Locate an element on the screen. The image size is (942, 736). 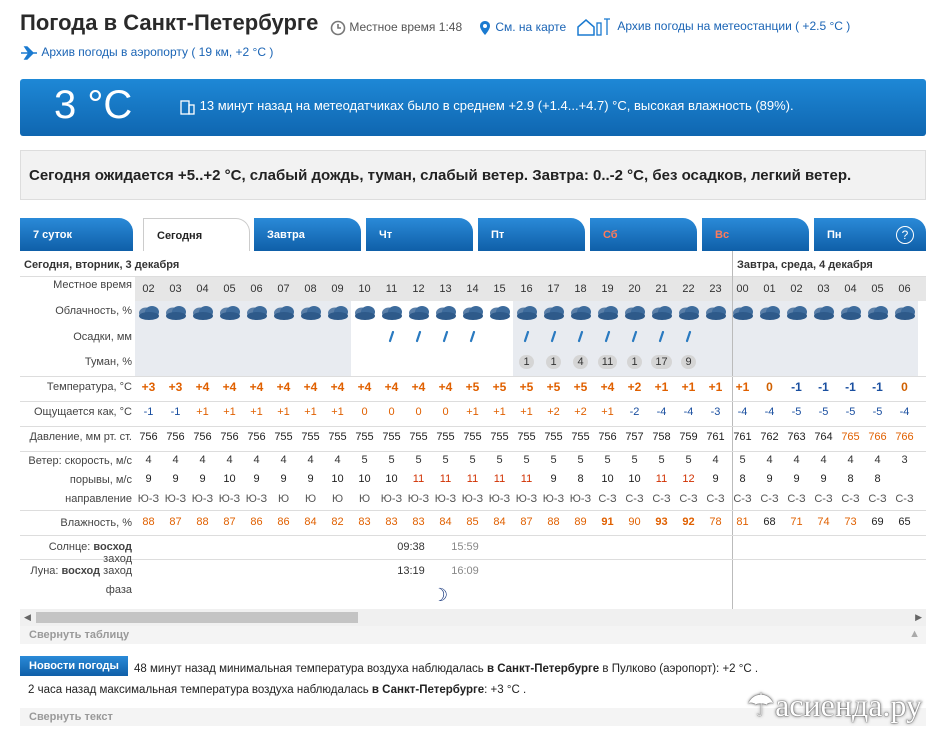
hour-cell: 11 is located at coordinates (391, 289).